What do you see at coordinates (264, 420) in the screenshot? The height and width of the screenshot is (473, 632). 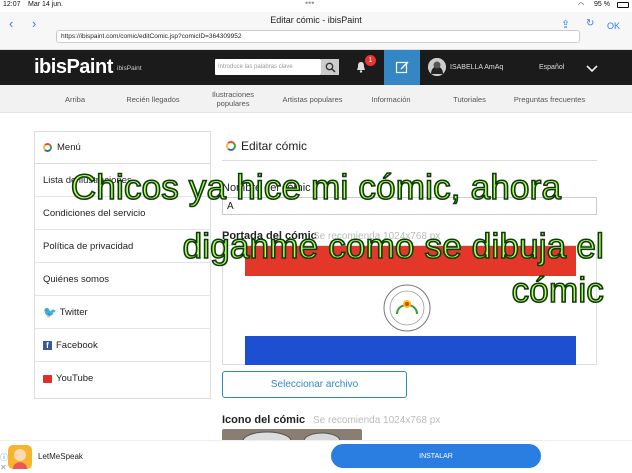 I see `icon-label: Icono del cómic` at bounding box center [264, 420].